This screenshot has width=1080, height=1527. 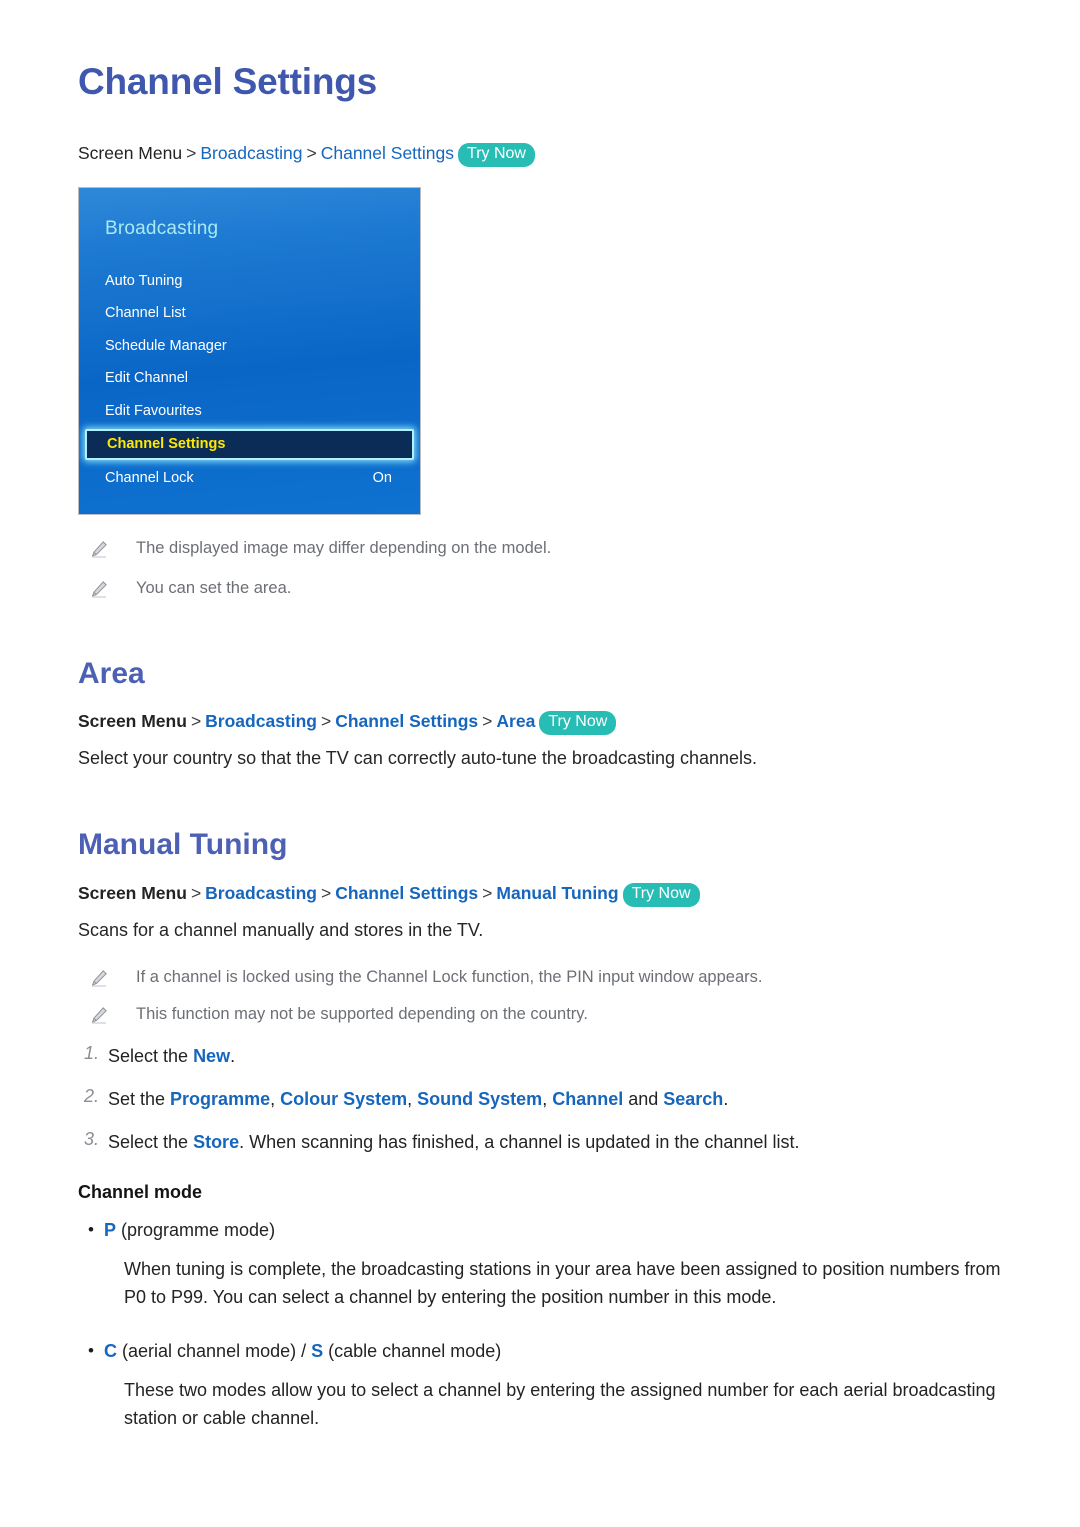 What do you see at coordinates (540, 589) in the screenshot?
I see `note-row: You can set the area.` at bounding box center [540, 589].